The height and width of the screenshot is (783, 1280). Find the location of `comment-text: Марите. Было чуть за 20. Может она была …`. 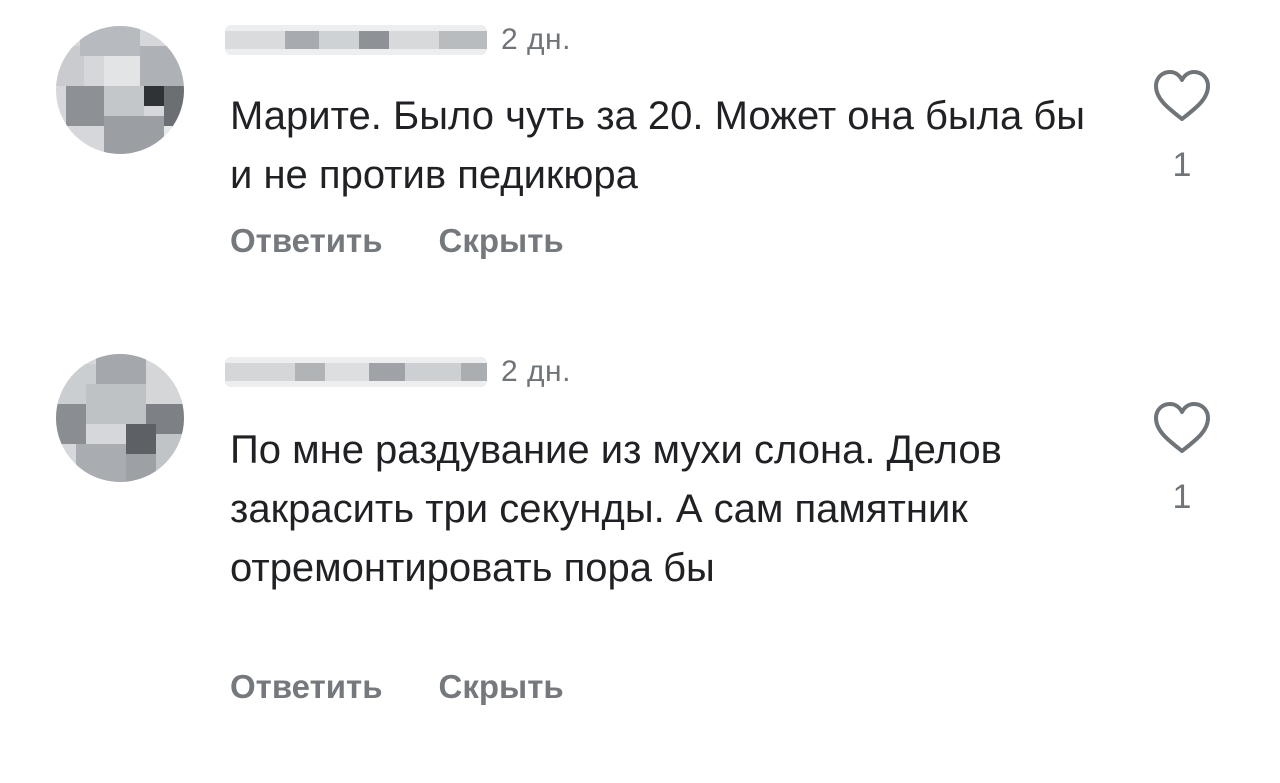

comment-text: Марите. Было чуть за 20. Может она была … is located at coordinates (658, 145).